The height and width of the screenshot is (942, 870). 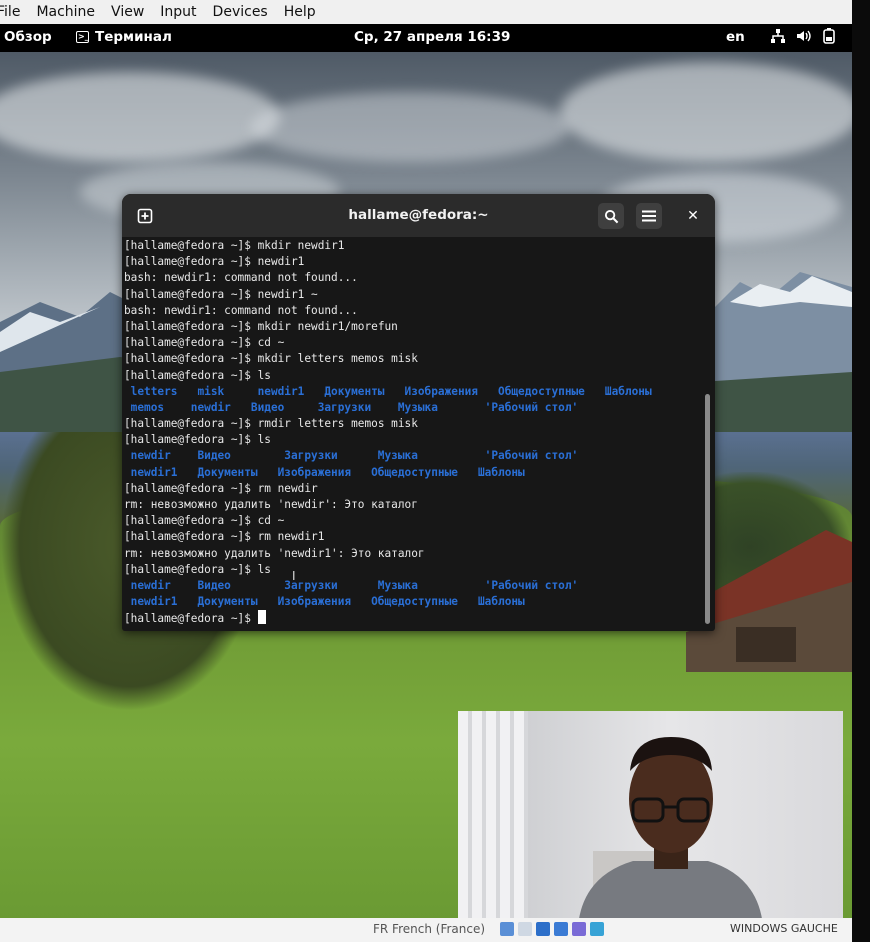 What do you see at coordinates (291, 537) in the screenshot?
I see `command-text: rm newdir1` at bounding box center [291, 537].